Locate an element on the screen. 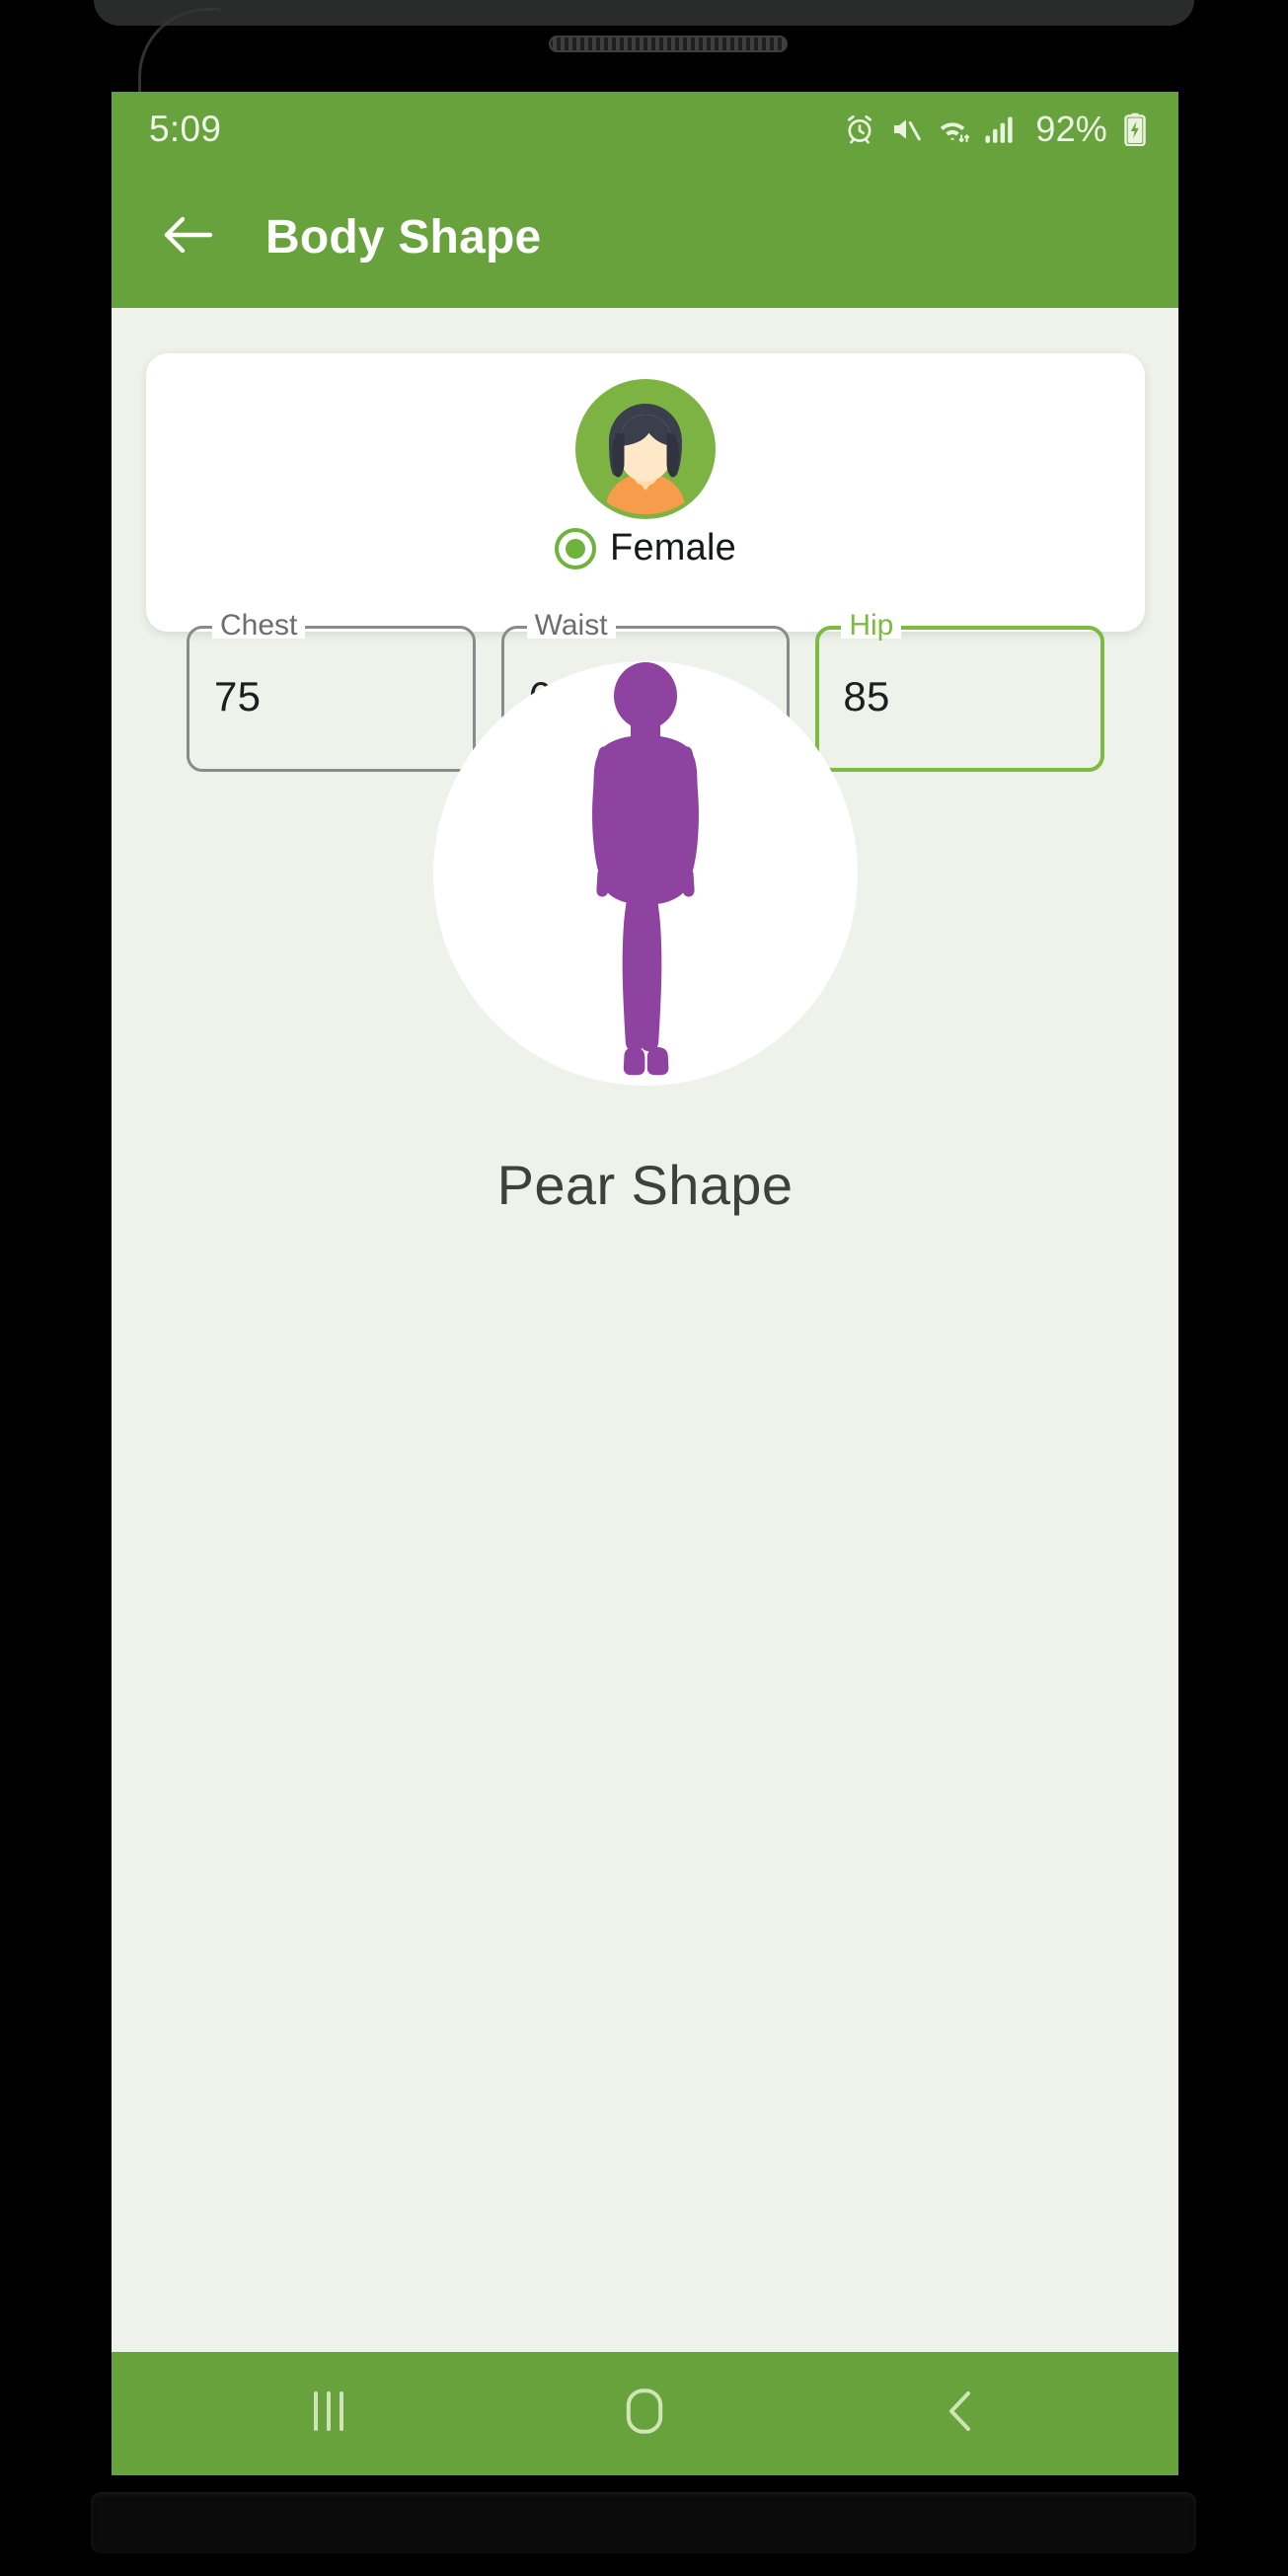 Image resolution: width=1288 pixels, height=2576 pixels. wifi-icon is located at coordinates (953, 129).